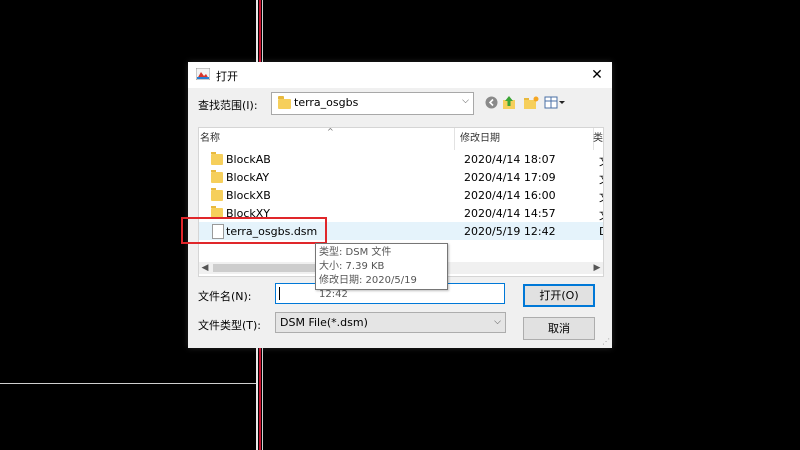  I want to click on new-folder-button, so click(531, 102).